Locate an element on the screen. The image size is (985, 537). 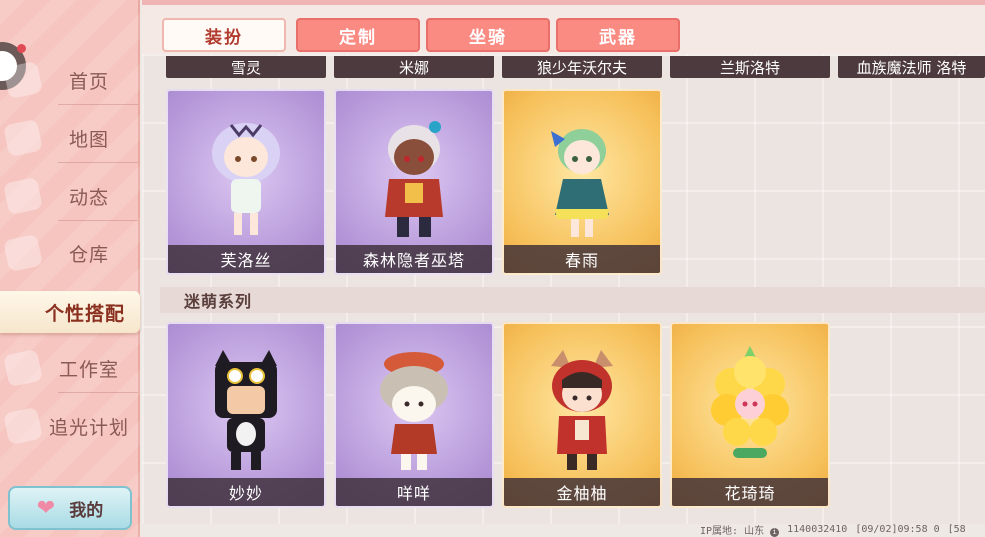
sidebar-item-label: 动态 is located at coordinates (88, 197).